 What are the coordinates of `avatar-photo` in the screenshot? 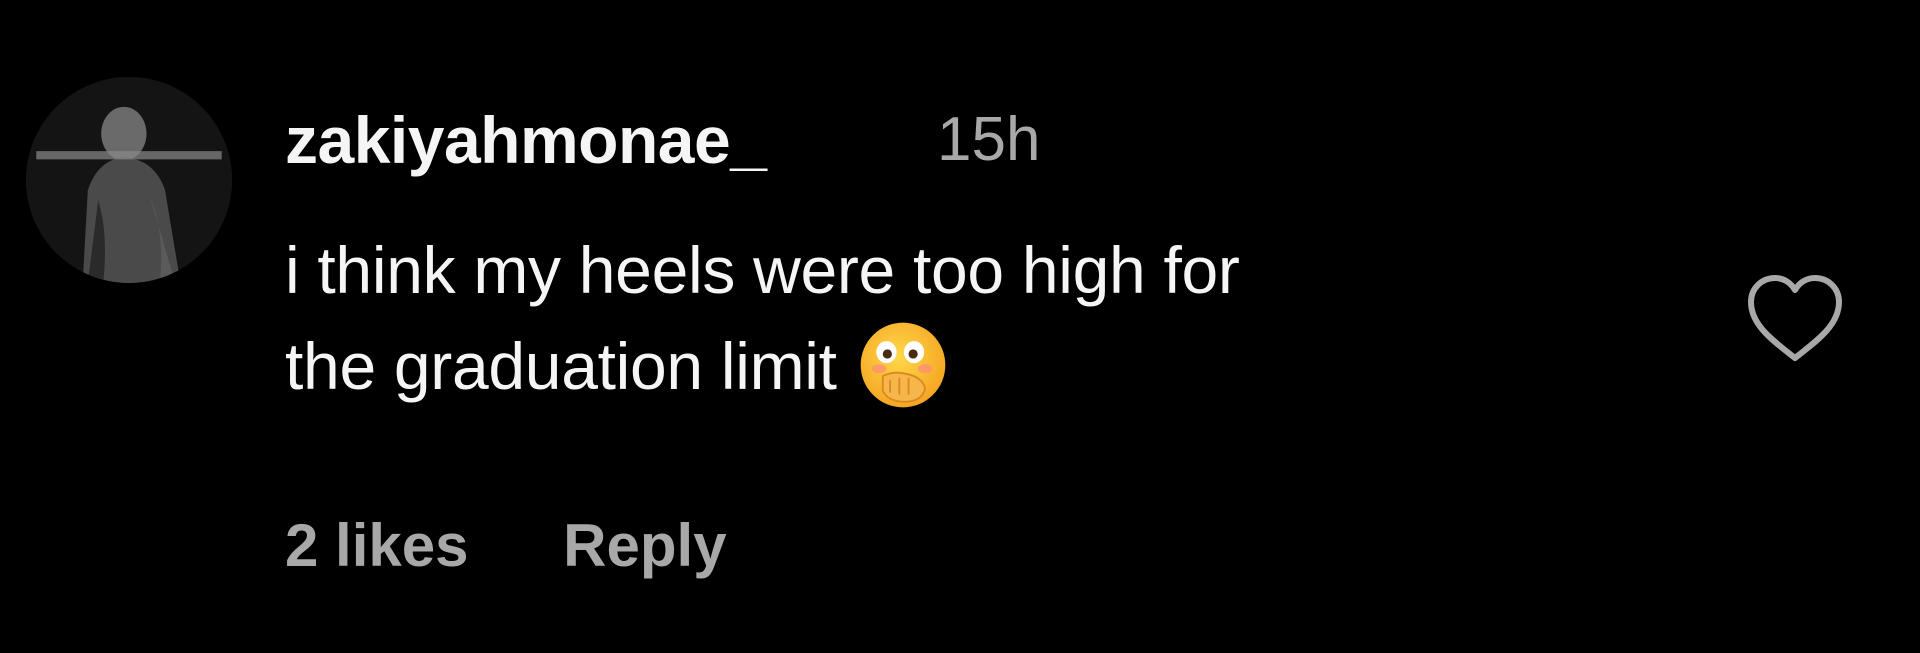 It's located at (129, 180).